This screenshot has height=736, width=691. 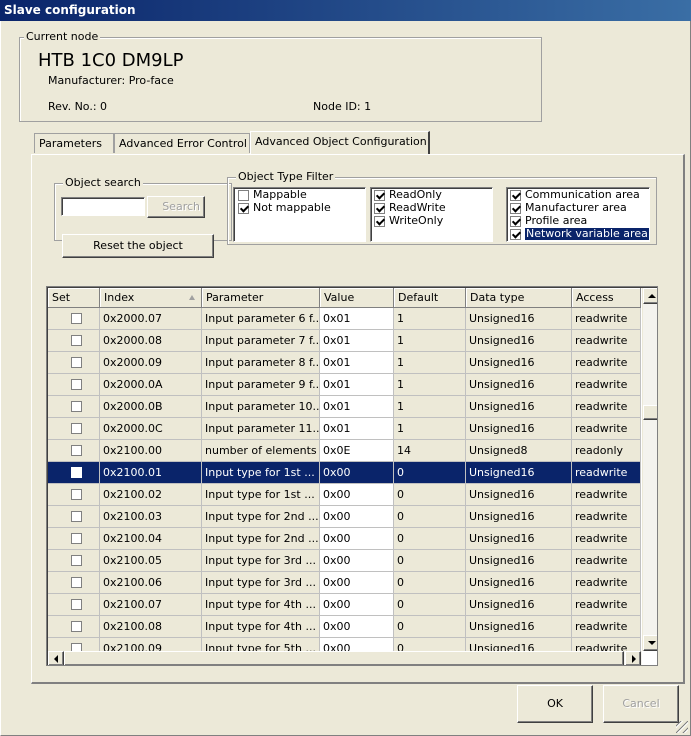 I want to click on filter-writeonly: WriteOnly, so click(x=408, y=221).